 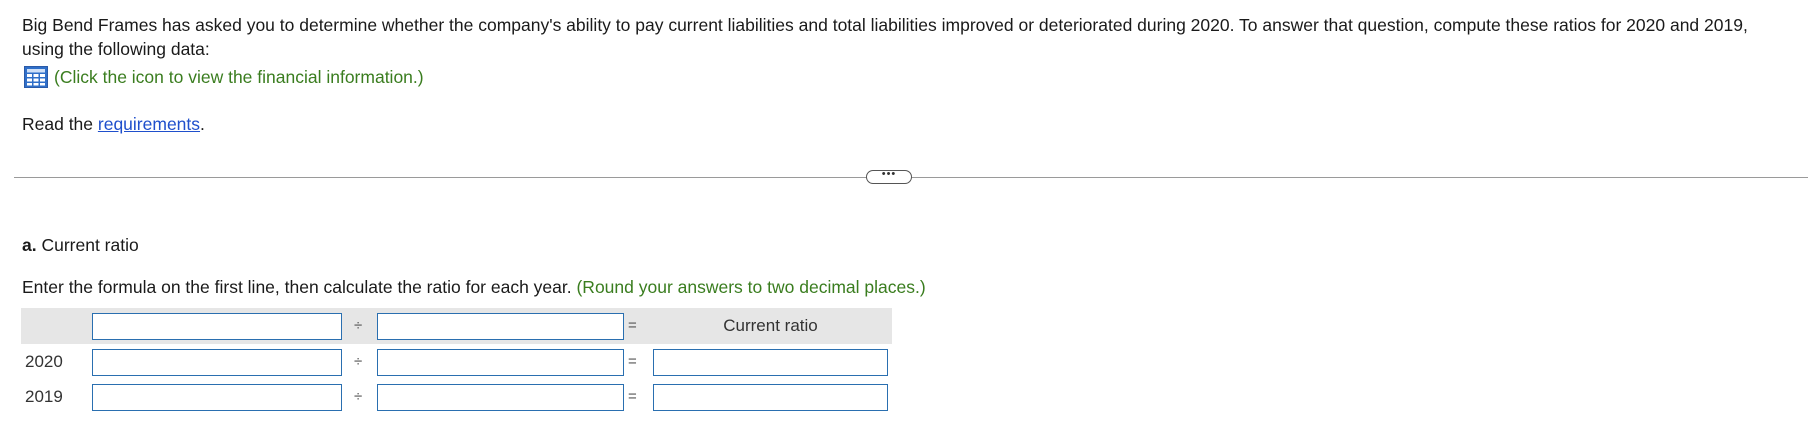 What do you see at coordinates (500, 397) in the screenshot?
I see `denominator-input-2019` at bounding box center [500, 397].